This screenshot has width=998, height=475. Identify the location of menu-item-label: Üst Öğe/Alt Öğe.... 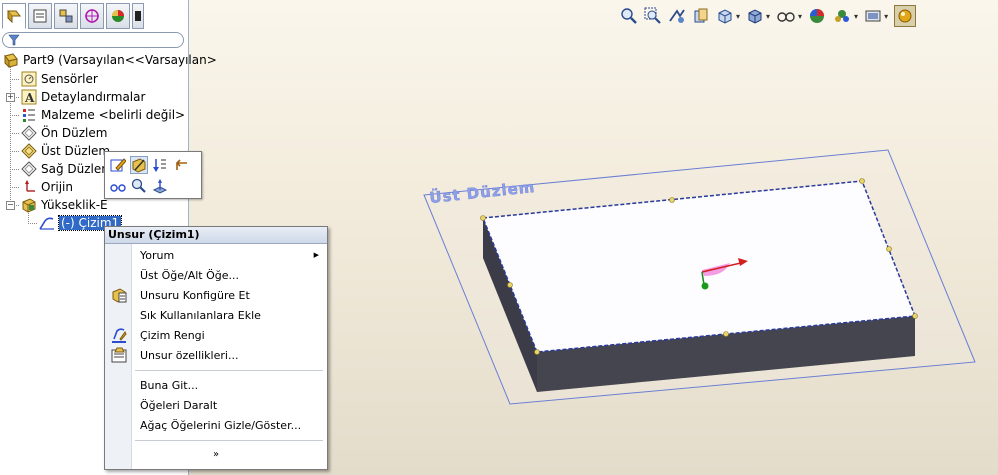
(189, 275).